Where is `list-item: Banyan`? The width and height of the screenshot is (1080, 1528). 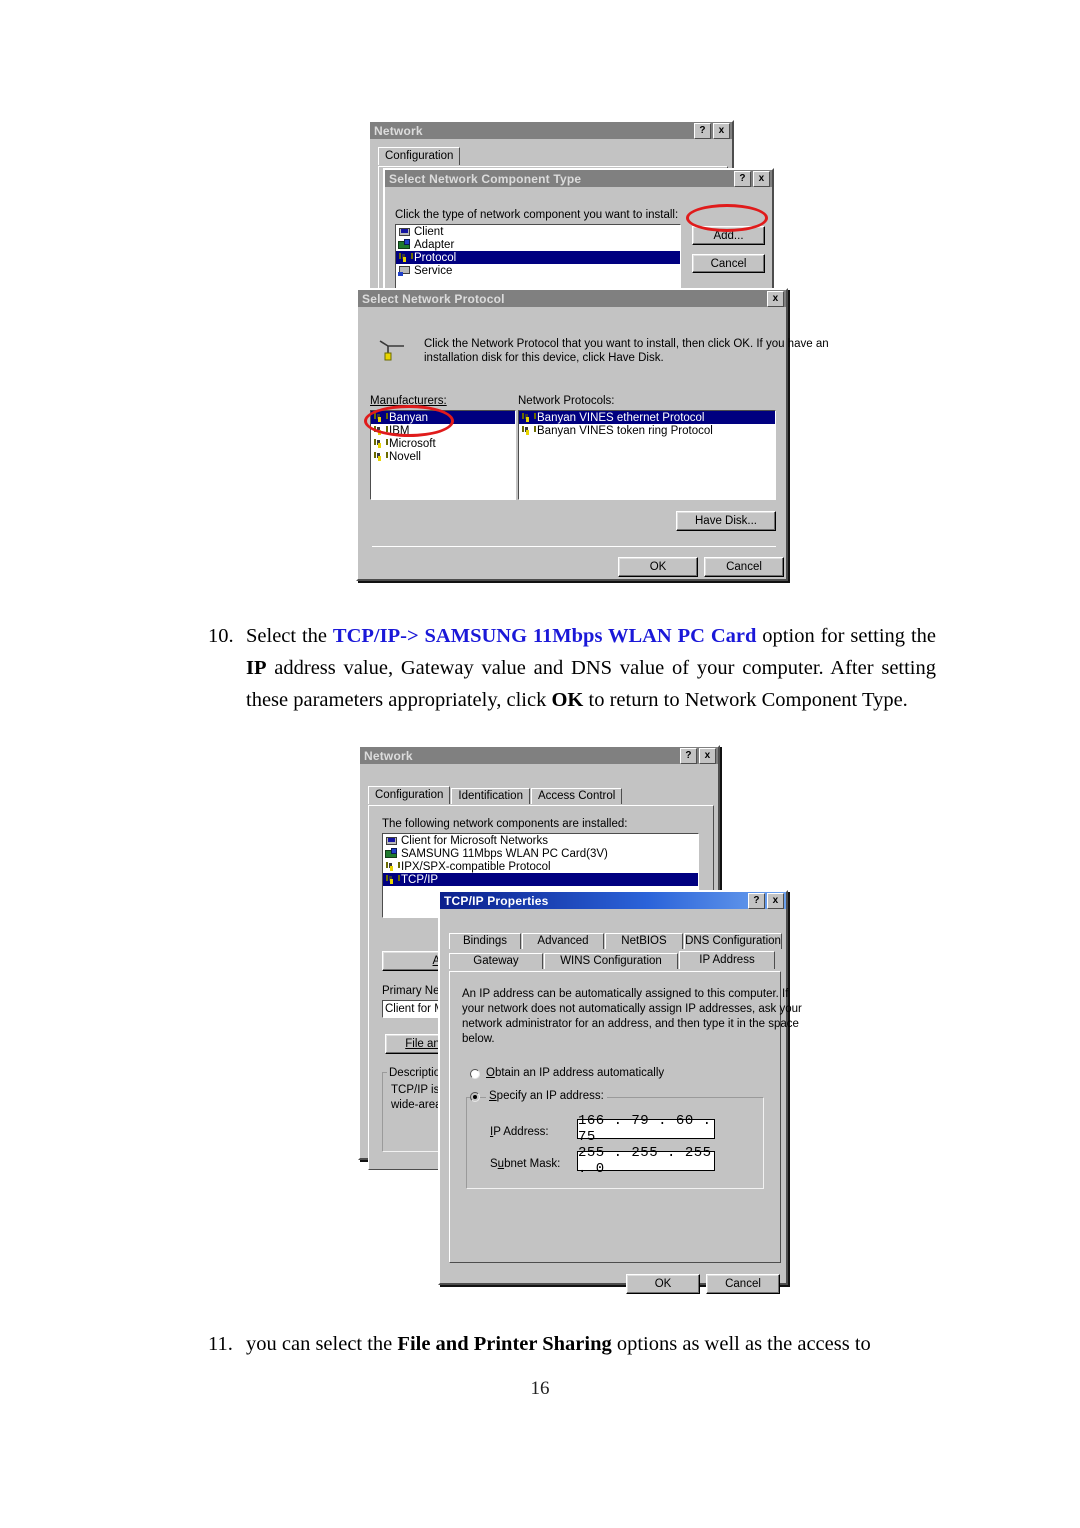
list-item: Banyan is located at coordinates (443, 417).